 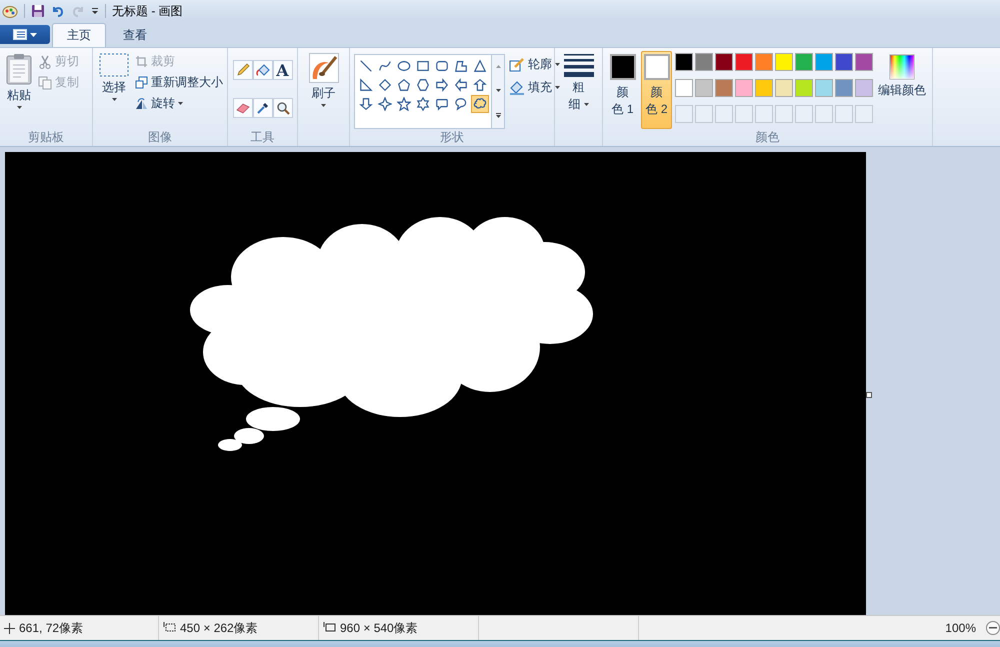 I want to click on group-label: 颜色, so click(x=767, y=137).